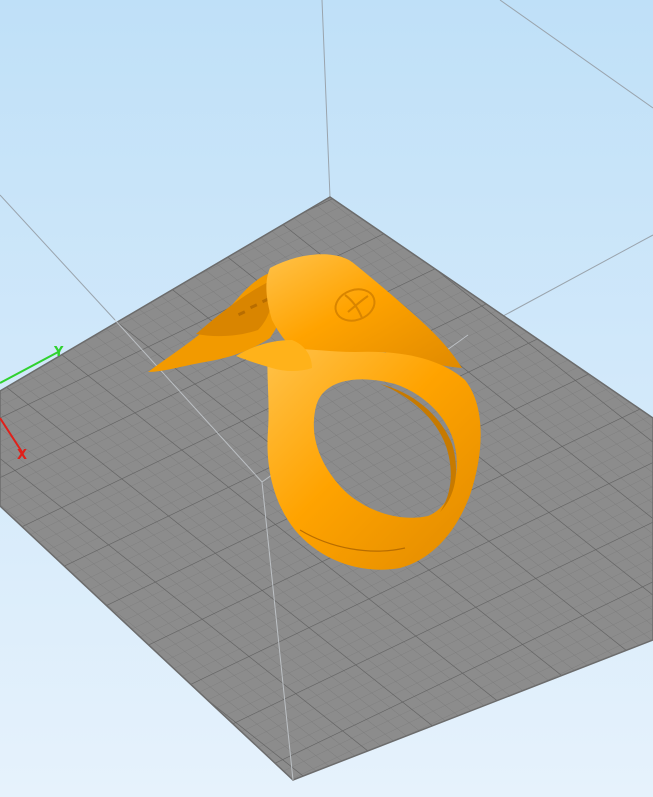  I want to click on y-axis-label: Y, so click(58, 352).